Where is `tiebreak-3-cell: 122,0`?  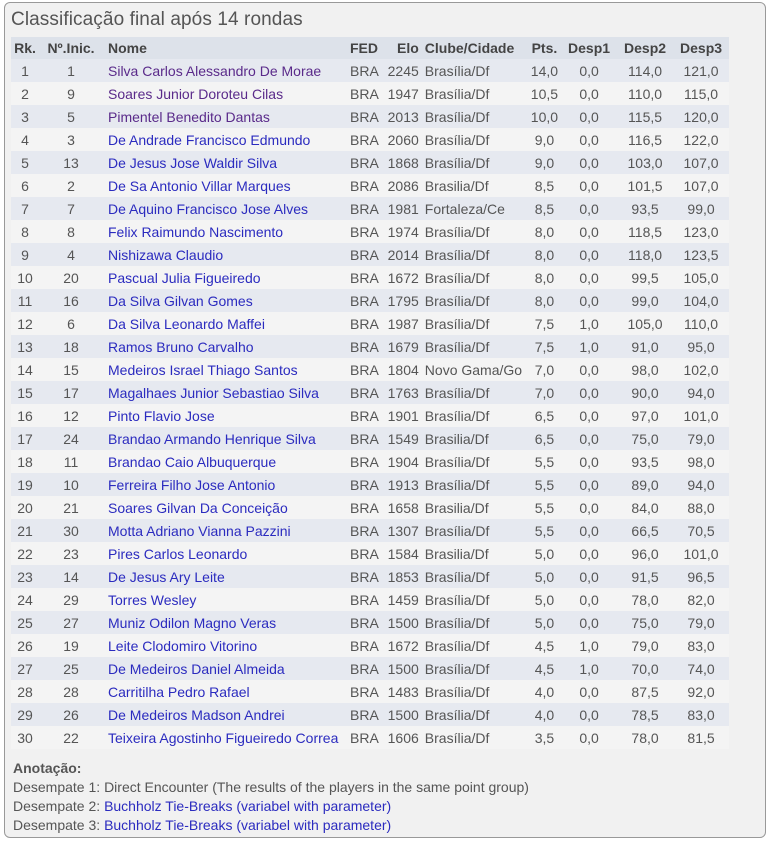 tiebreak-3-cell: 122,0 is located at coordinates (701, 139).